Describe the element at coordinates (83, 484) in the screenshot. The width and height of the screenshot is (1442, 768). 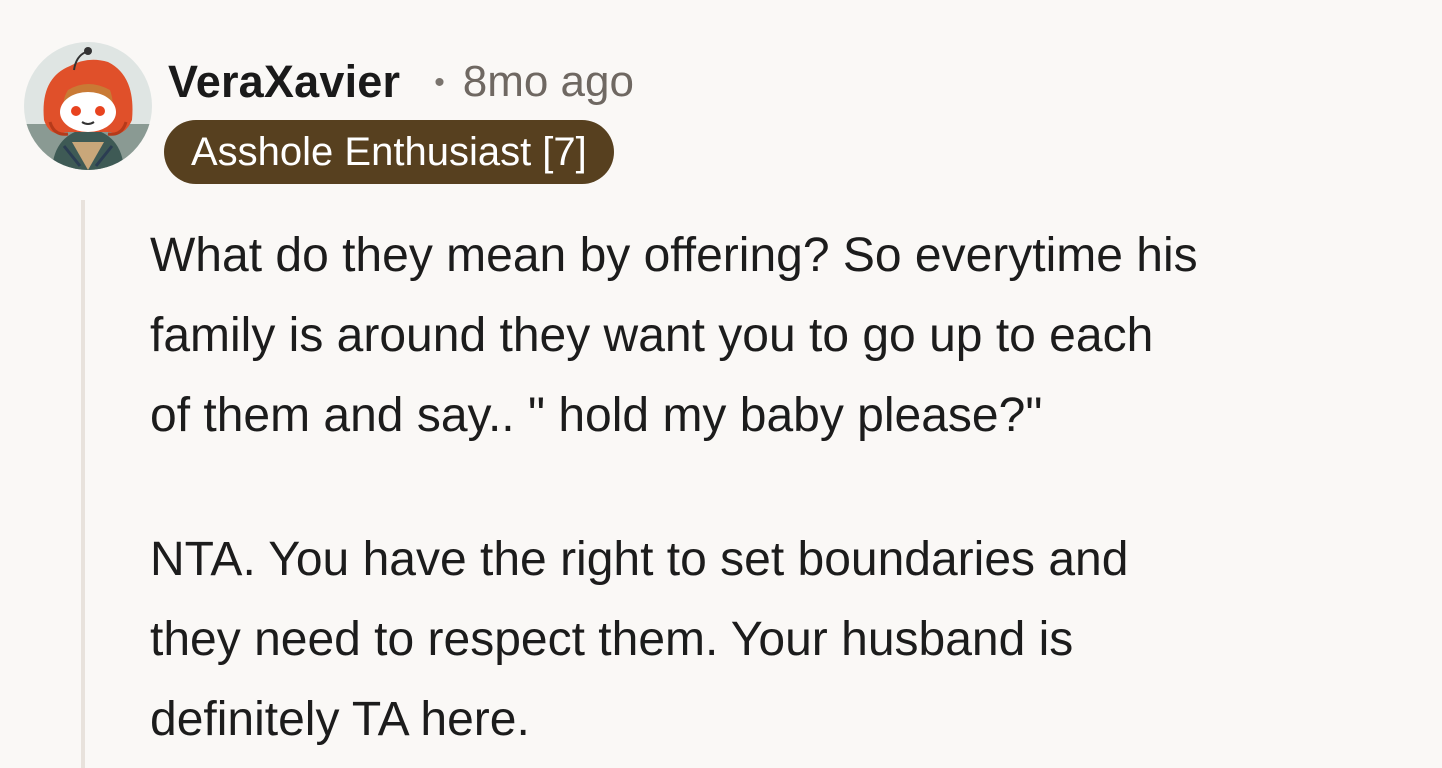
I see `thread-collapse-line` at that location.